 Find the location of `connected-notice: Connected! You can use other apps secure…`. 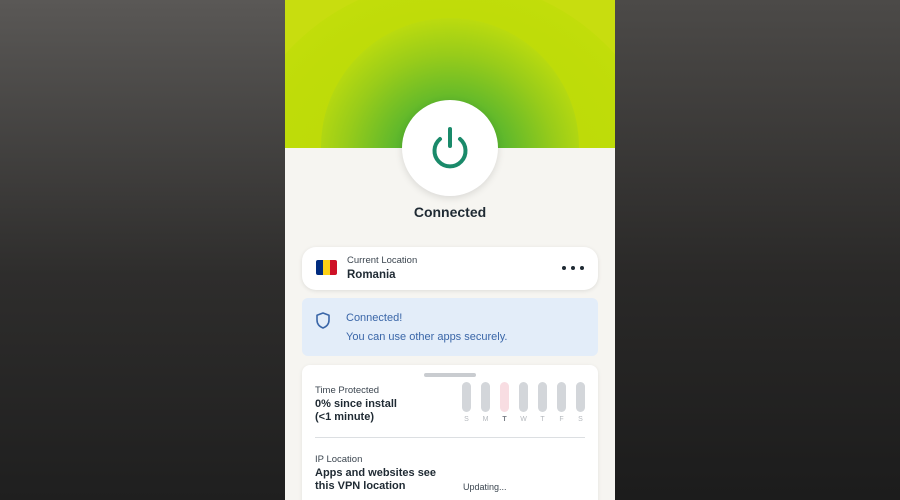

connected-notice: Connected! You can use other apps secure… is located at coordinates (450, 327).